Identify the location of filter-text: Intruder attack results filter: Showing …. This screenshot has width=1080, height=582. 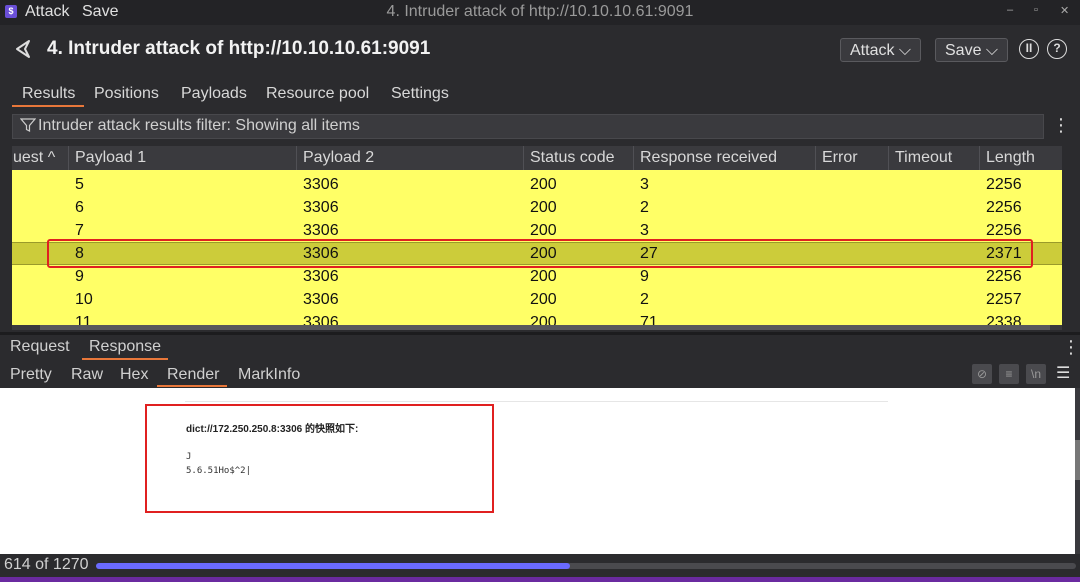
(199, 125).